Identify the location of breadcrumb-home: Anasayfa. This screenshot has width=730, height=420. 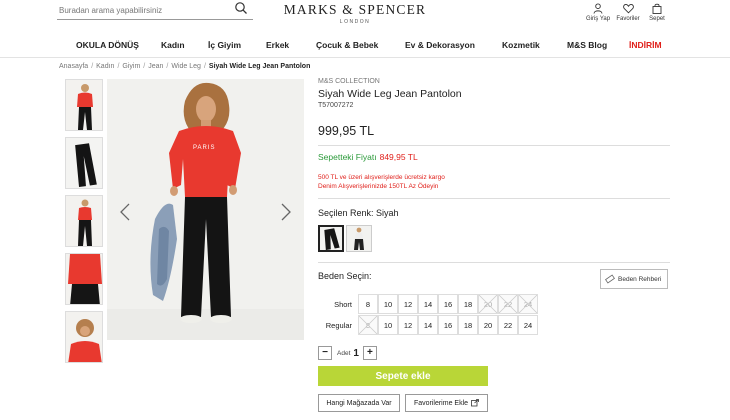
(73, 66).